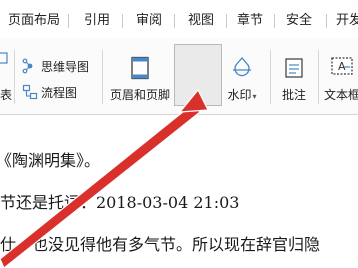 The width and height of the screenshot is (358, 268). What do you see at coordinates (250, 21) in the screenshot?
I see `tab-chapter: 章节` at bounding box center [250, 21].